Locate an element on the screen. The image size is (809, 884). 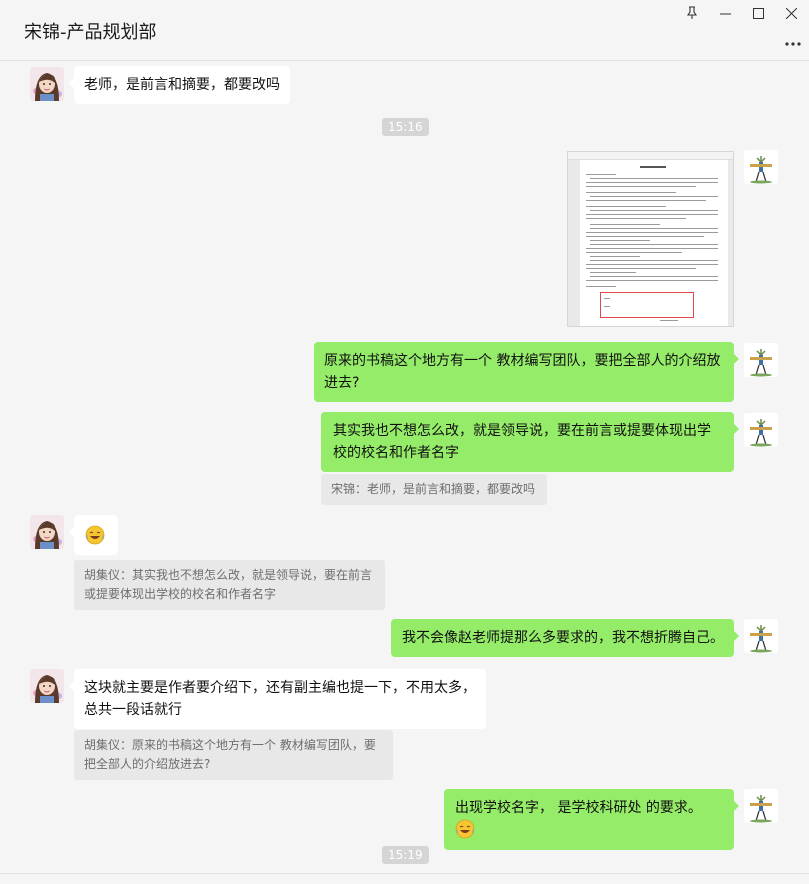
close-icon is located at coordinates (791, 13).